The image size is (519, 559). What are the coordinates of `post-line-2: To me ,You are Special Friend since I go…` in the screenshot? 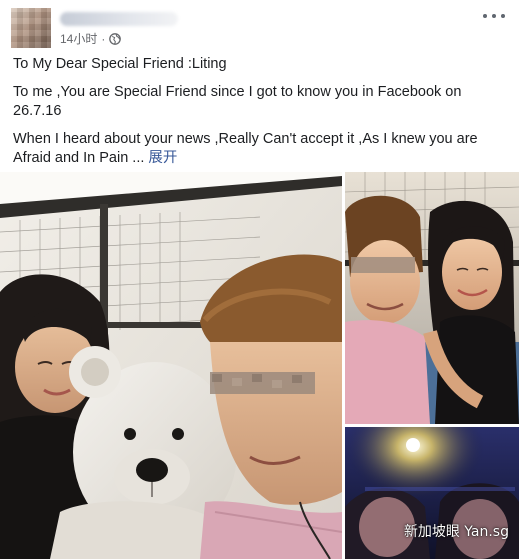 It's located at (237, 101).